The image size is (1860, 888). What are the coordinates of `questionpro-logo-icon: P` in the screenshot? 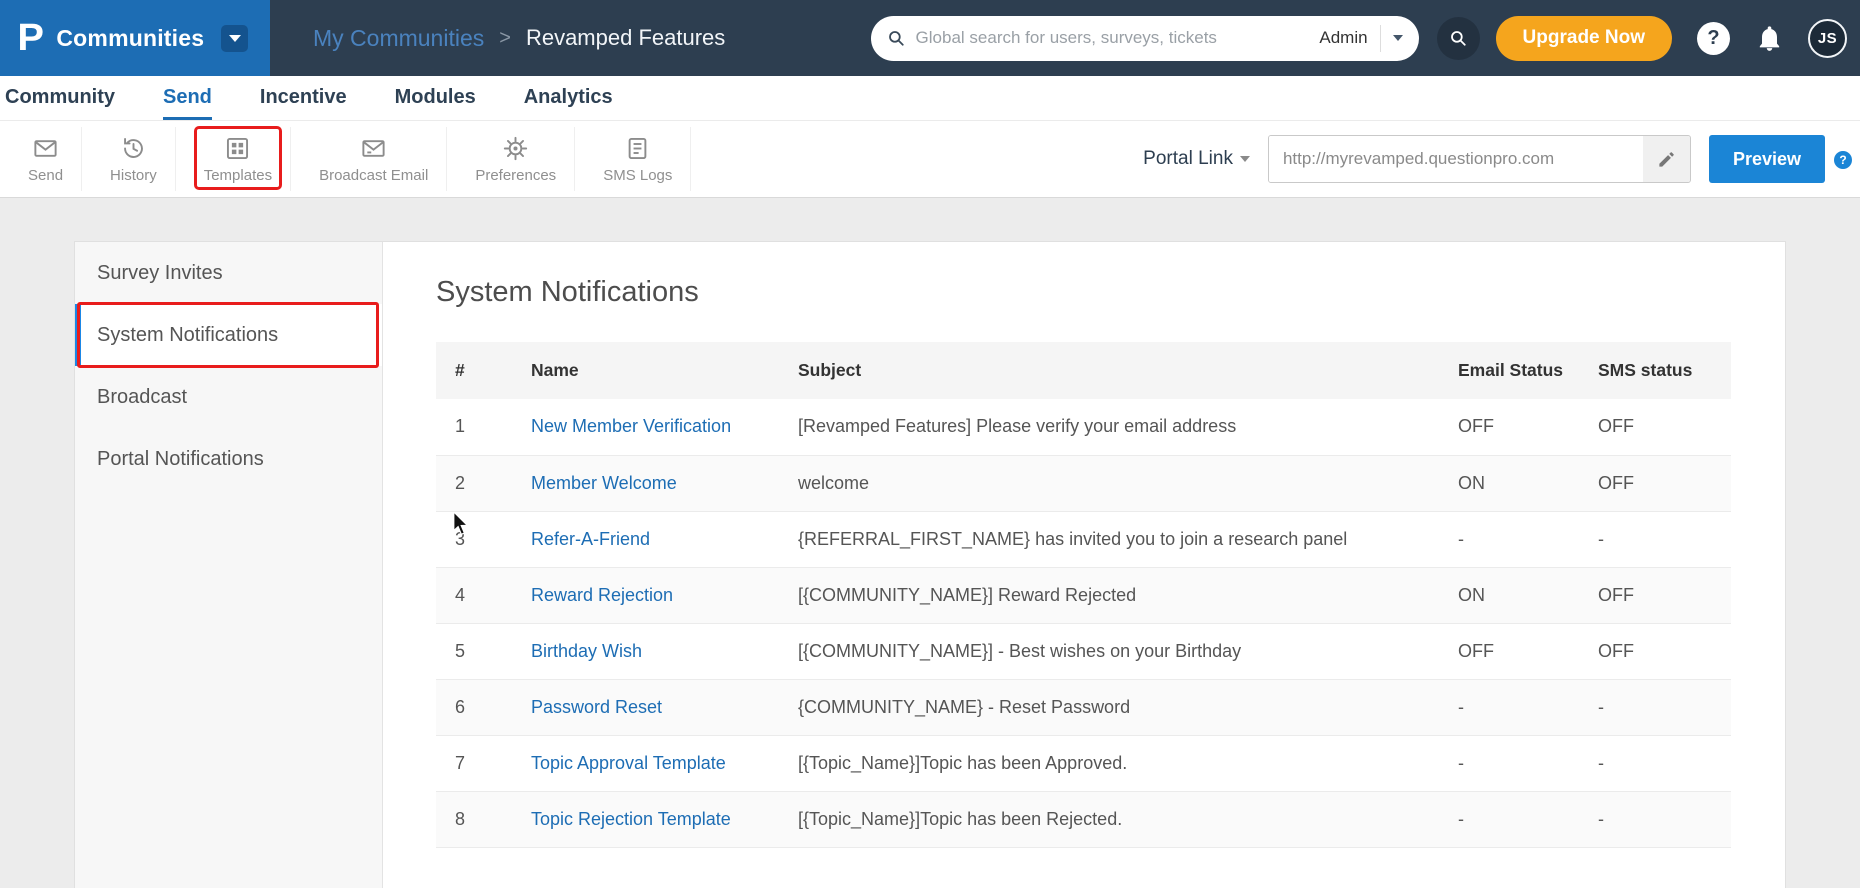 It's located at (30, 38).